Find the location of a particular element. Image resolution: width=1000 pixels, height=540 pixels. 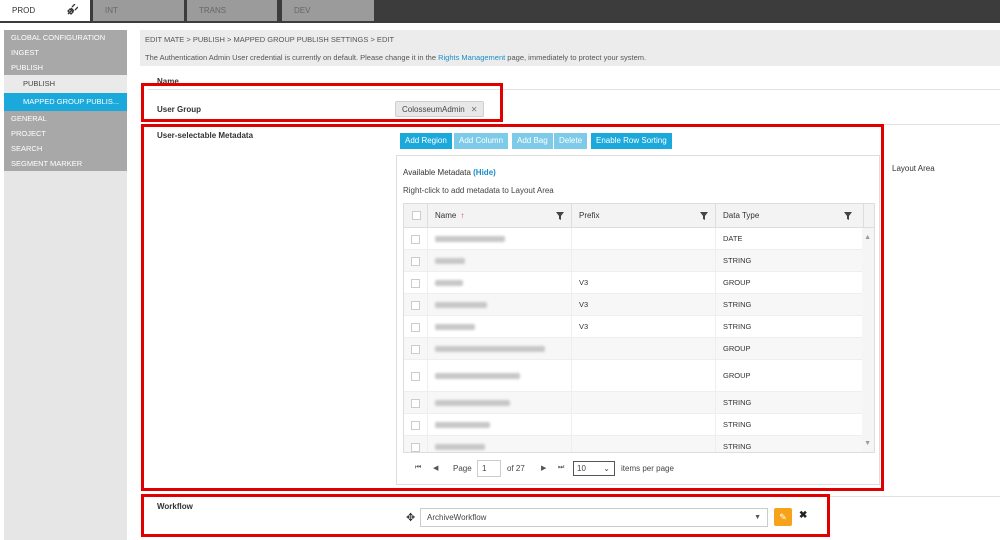

env-tab-prod: PROD is located at coordinates (45, 10).